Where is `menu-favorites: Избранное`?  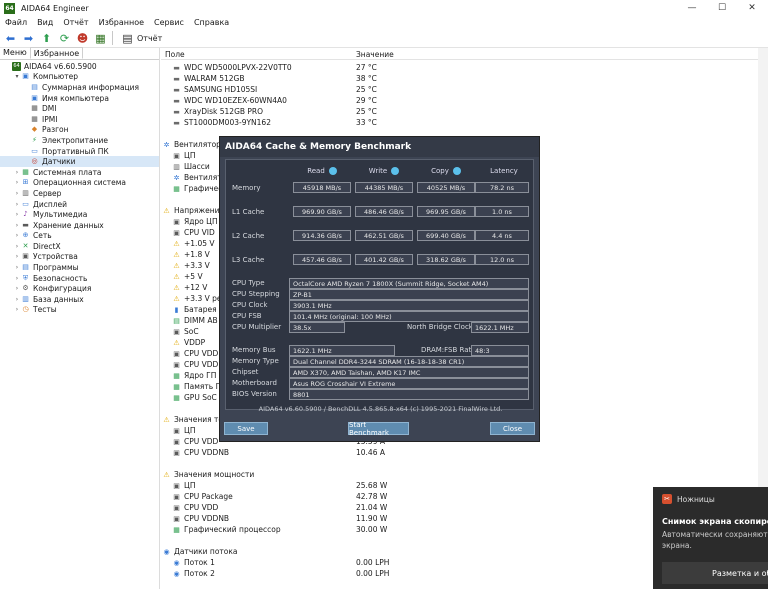 menu-favorites: Избранное is located at coordinates (121, 22).